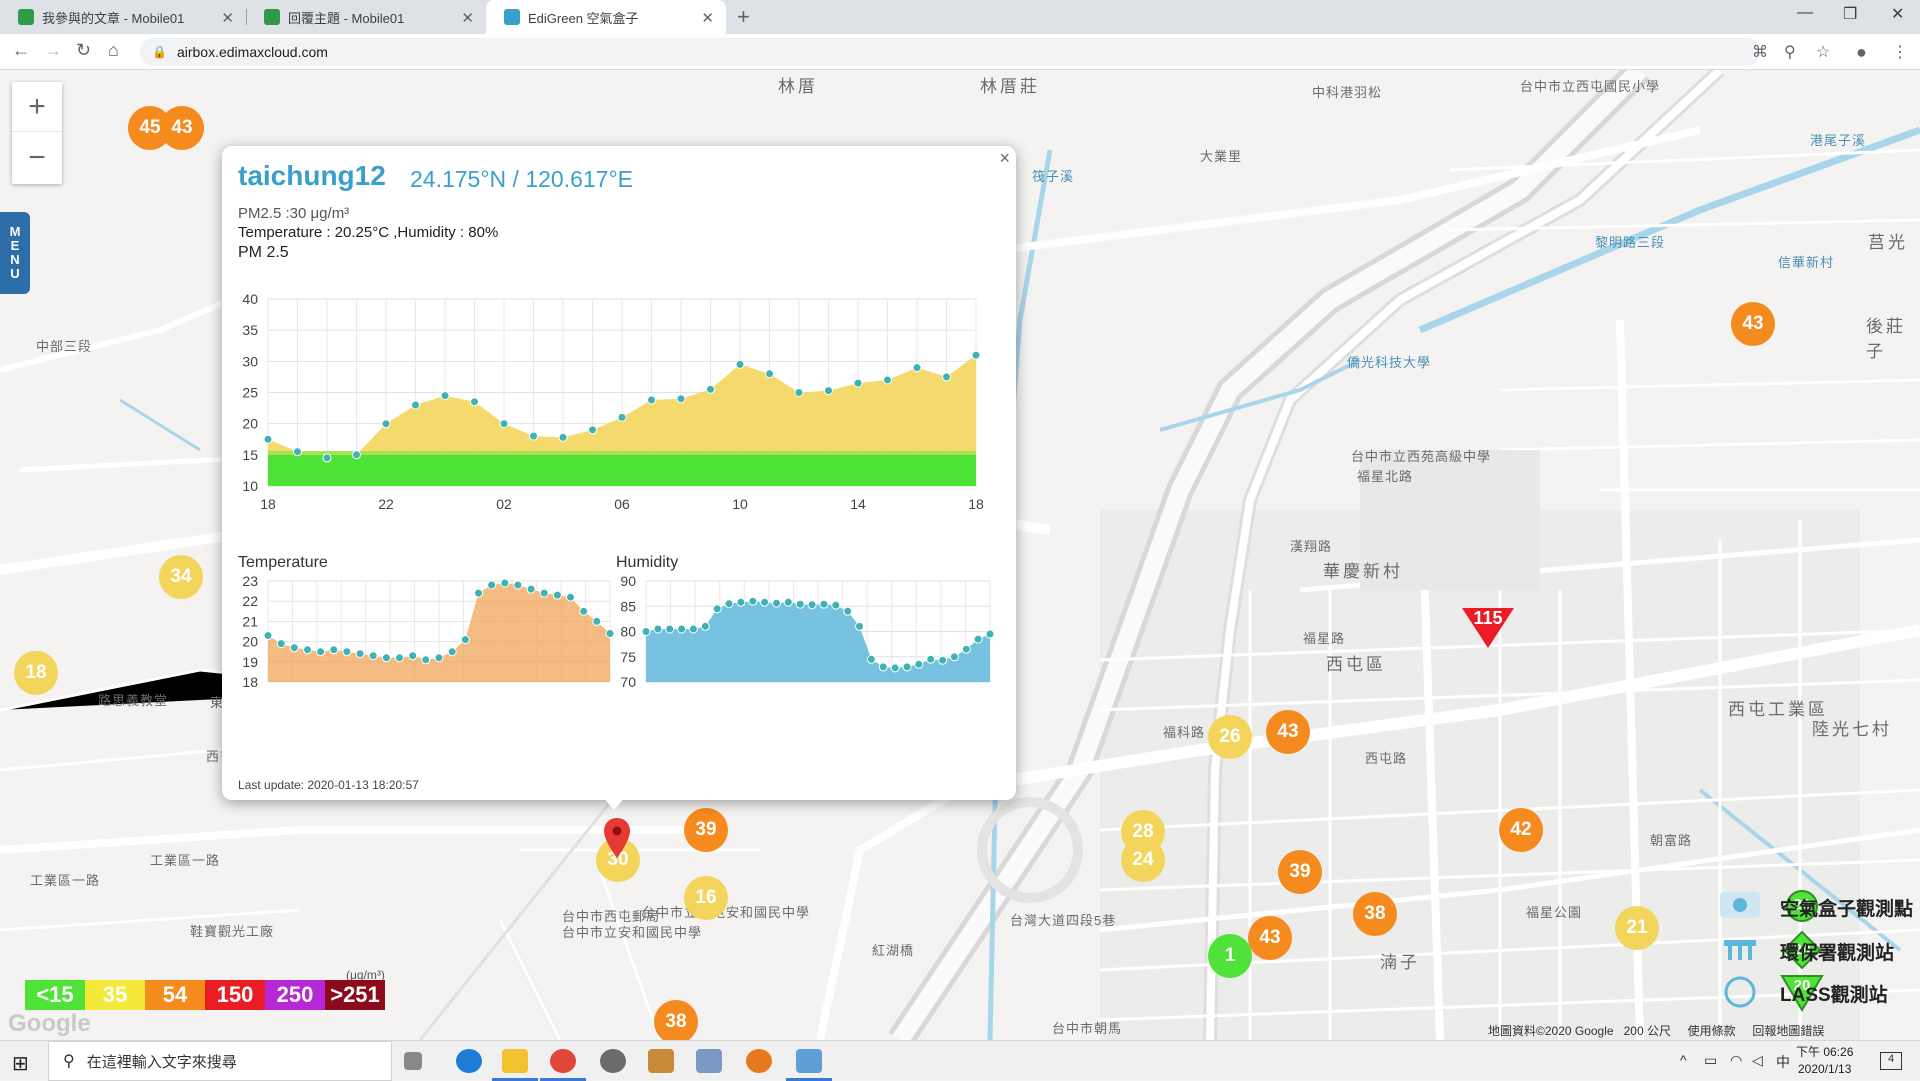  I want to click on airbox-marker: 21, so click(1637, 928).